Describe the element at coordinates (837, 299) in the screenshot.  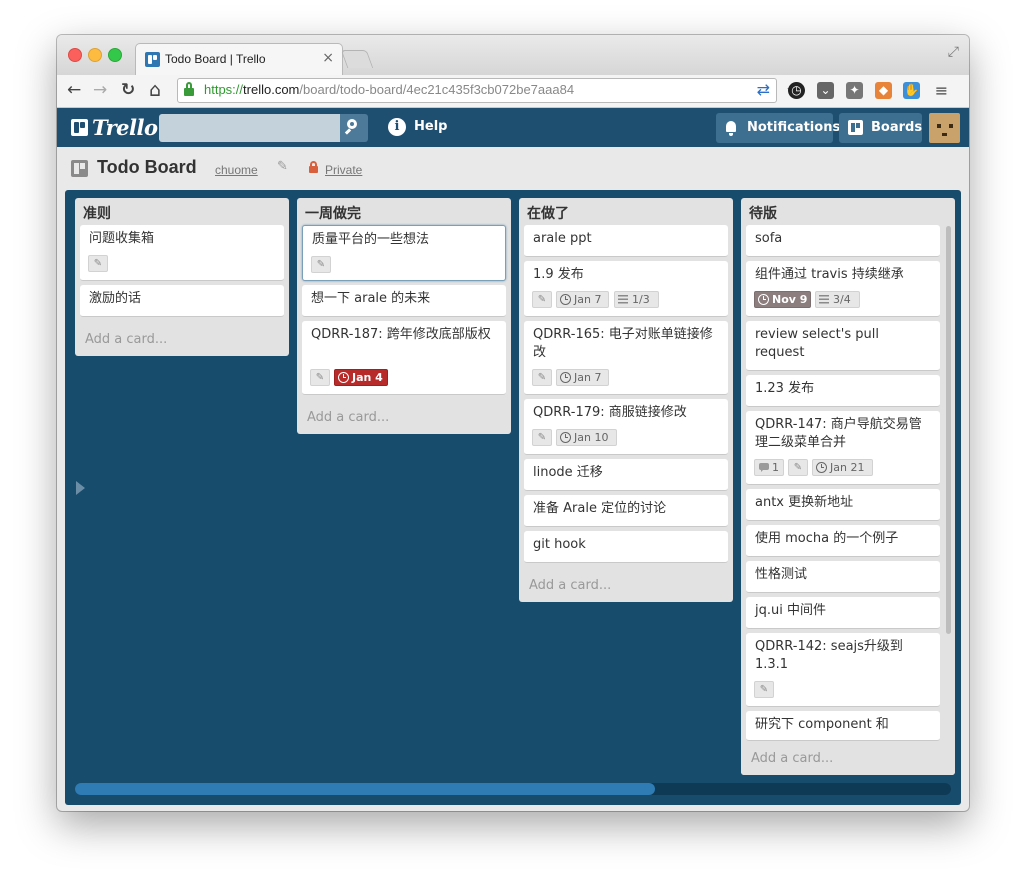
I see `checklist-badge: 3/4` at that location.